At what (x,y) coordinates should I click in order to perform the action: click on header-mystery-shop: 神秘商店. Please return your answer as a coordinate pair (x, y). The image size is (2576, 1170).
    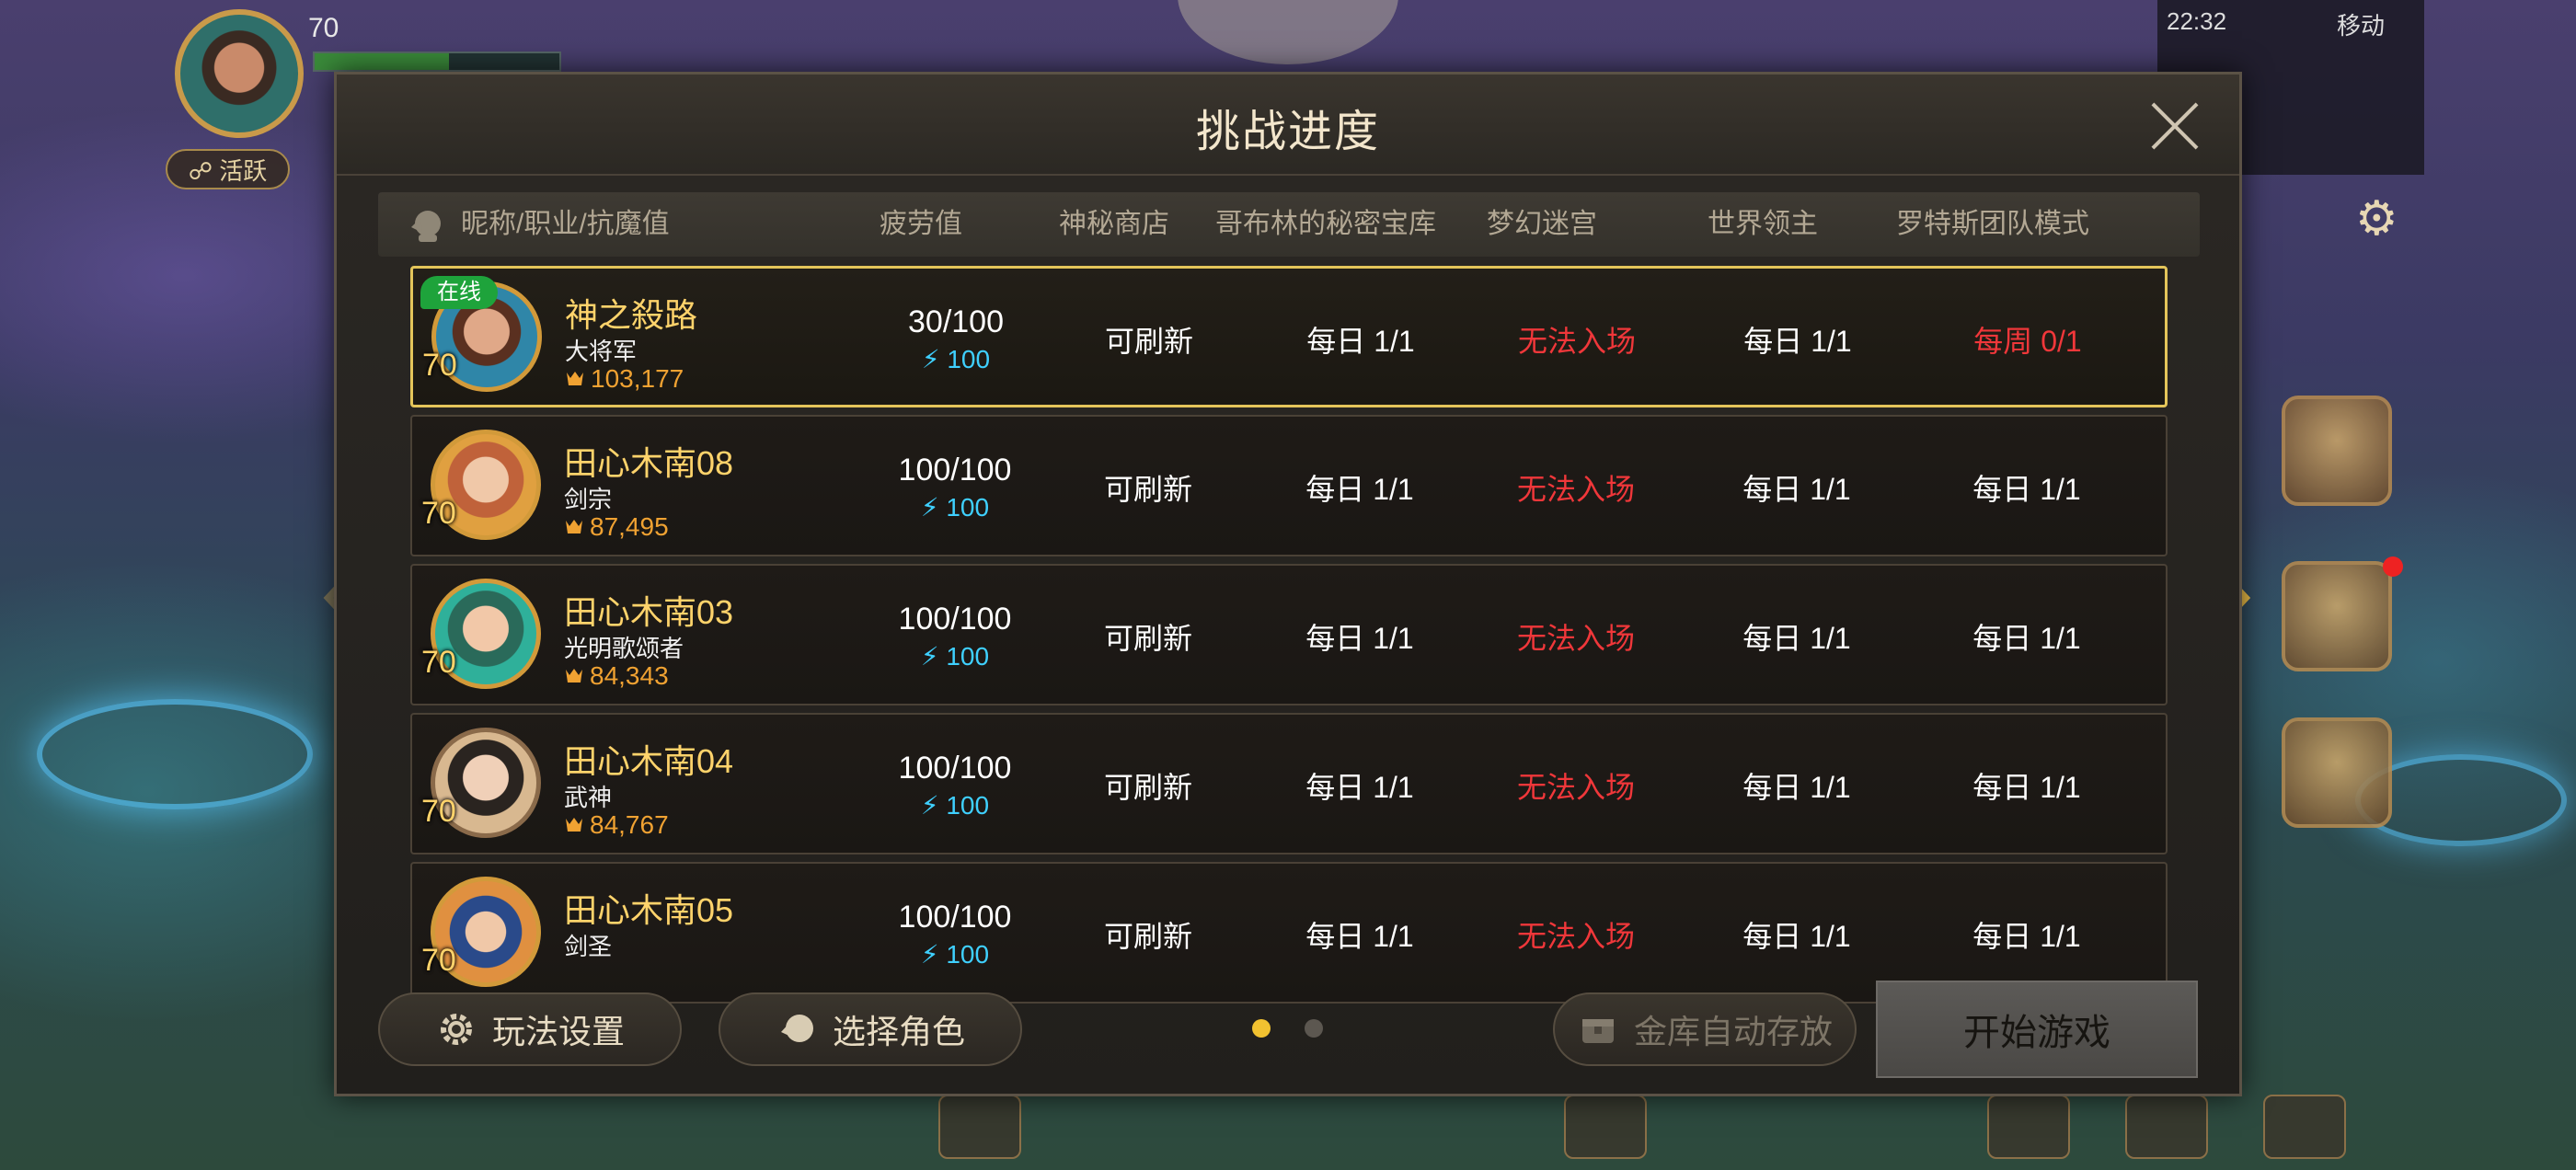
    Looking at the image, I should click on (1114, 224).